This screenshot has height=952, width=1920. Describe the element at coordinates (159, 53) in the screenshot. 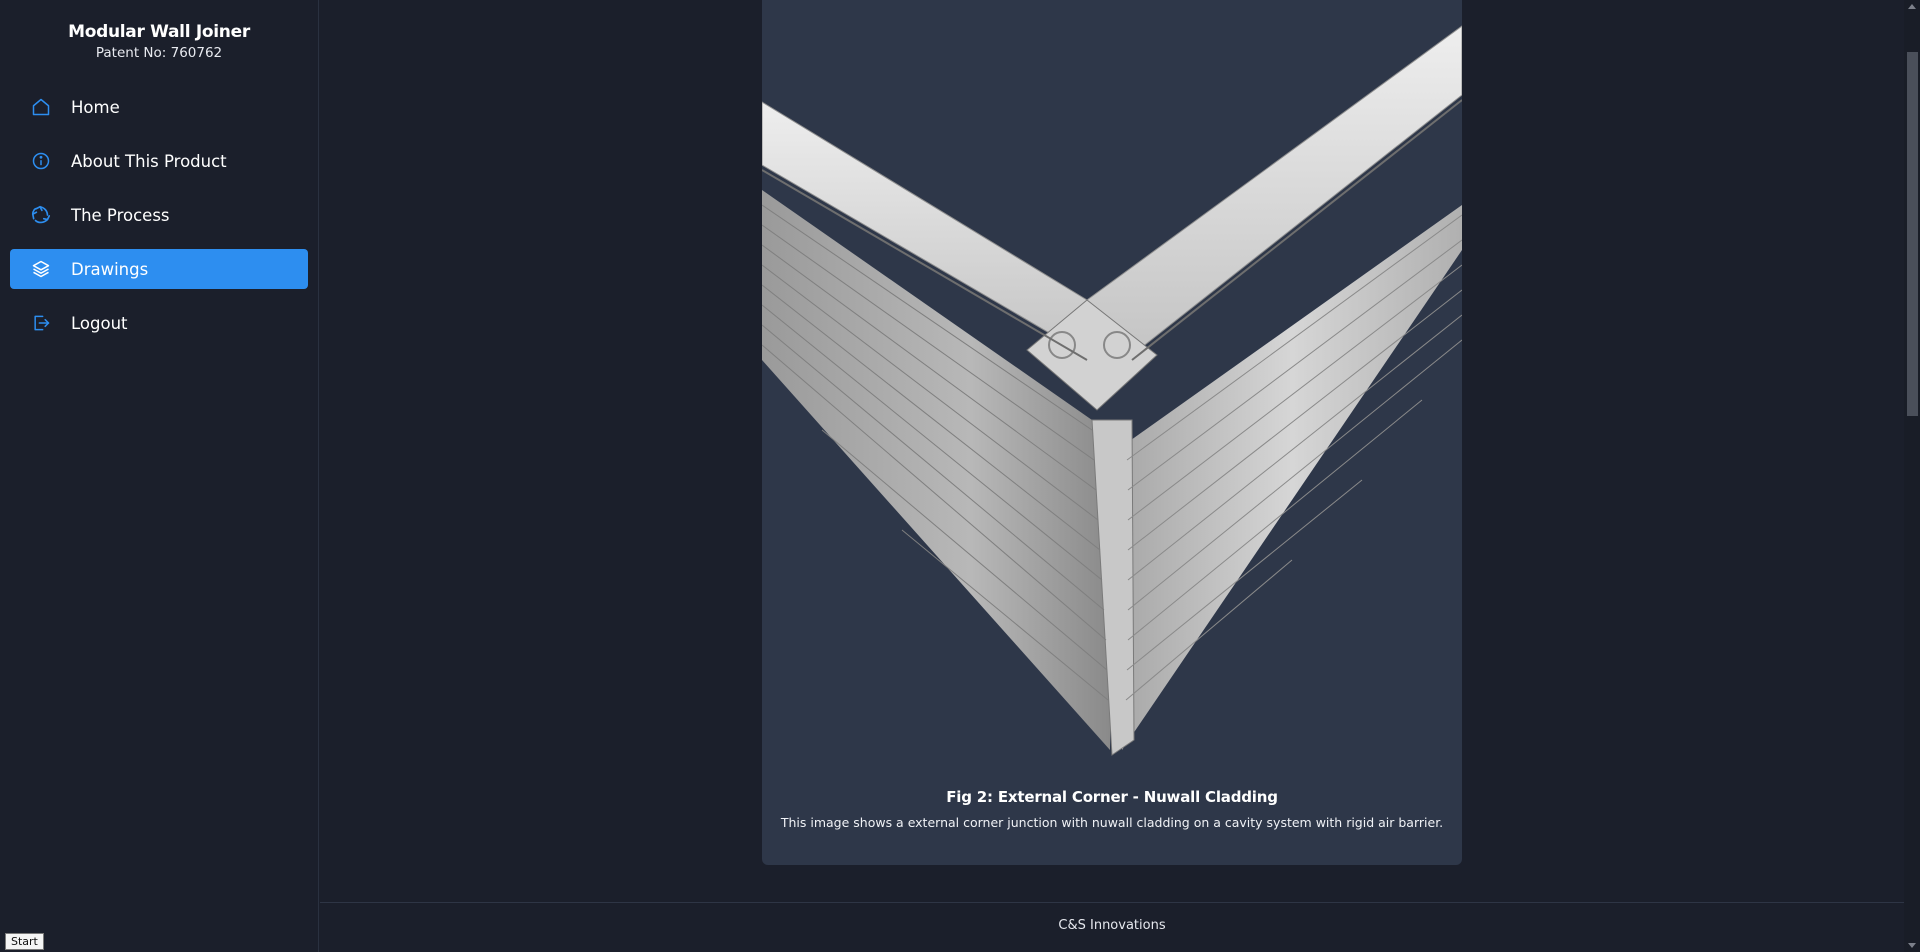

I see `patent-number: Patent No: 760762` at that location.